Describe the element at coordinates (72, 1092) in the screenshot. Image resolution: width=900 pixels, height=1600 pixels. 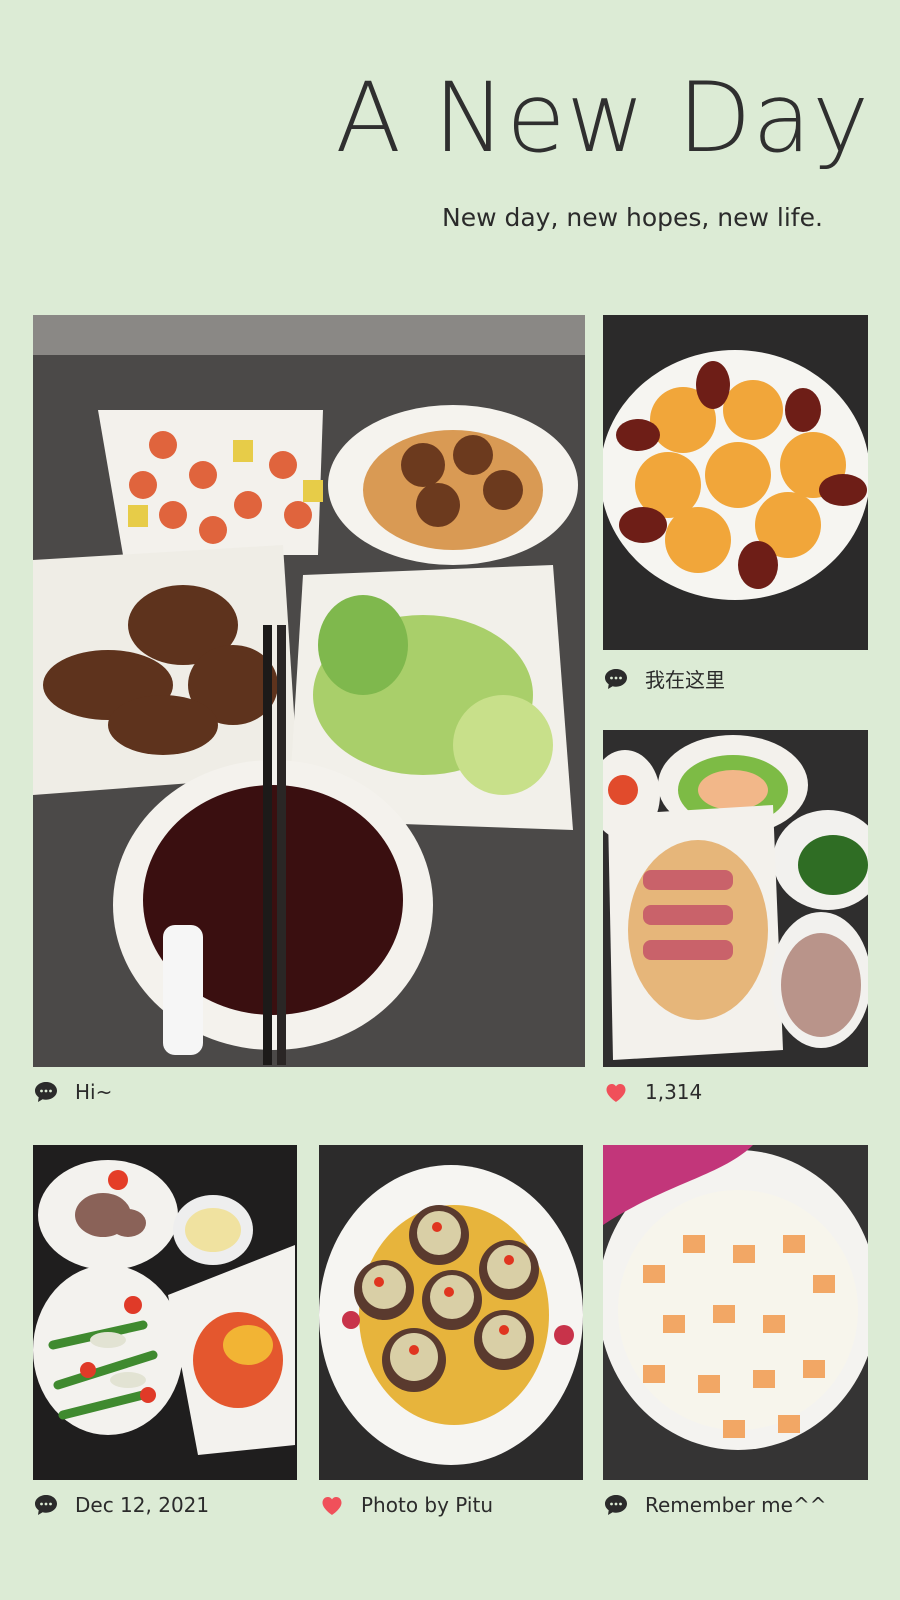
I see `caption-main: Hi~` at that location.